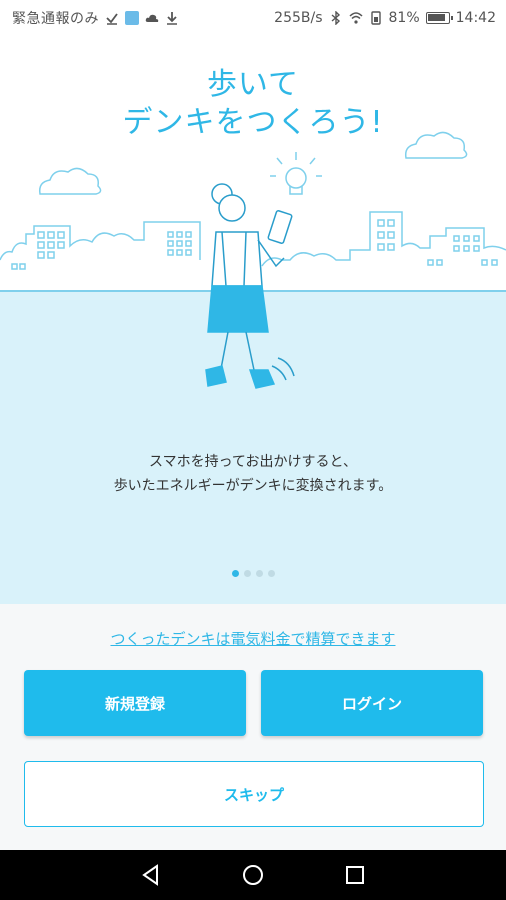  Describe the element at coordinates (132, 18) in the screenshot. I see `app-icon` at that location.